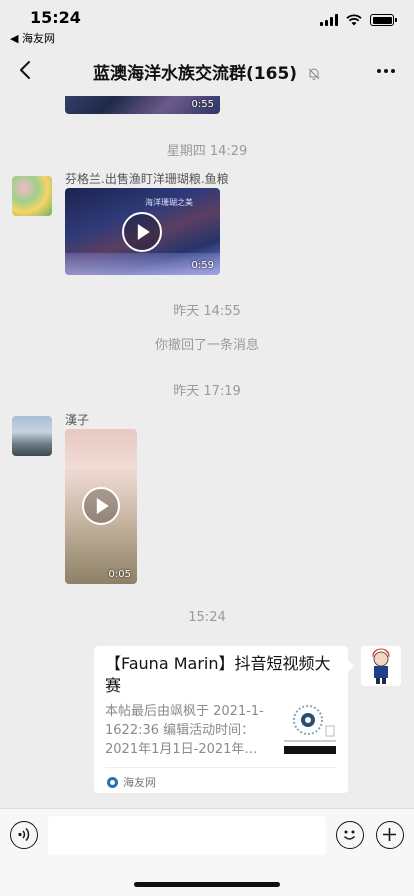 Image resolution: width=414 pixels, height=896 pixels. What do you see at coordinates (310, 729) in the screenshot?
I see `qr-logo-icon` at bounding box center [310, 729].